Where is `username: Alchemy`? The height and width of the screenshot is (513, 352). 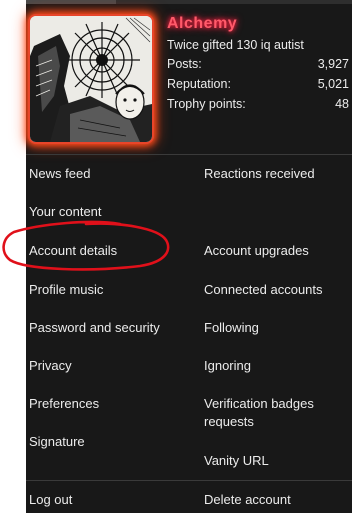
username: Alchemy is located at coordinates (258, 24).